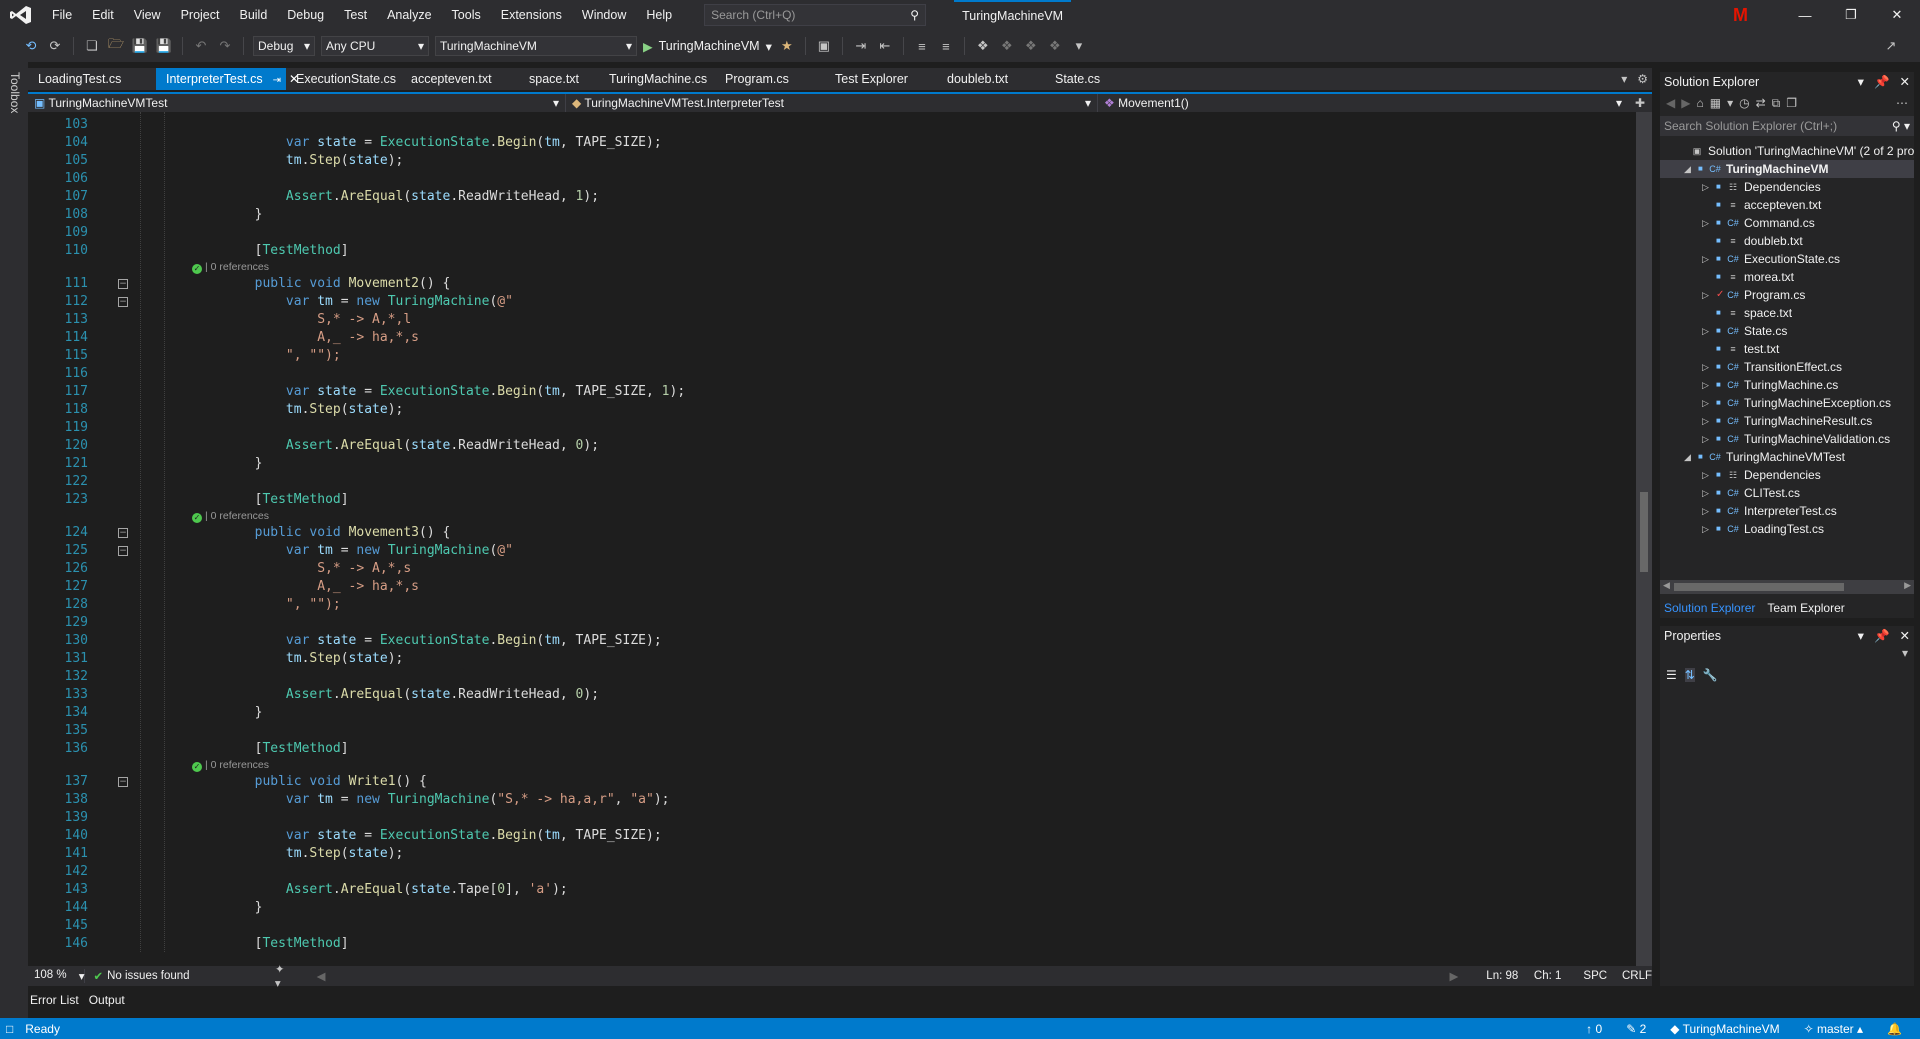 This screenshot has width=1920, height=1039. What do you see at coordinates (1787, 241) in the screenshot?
I see `tree-item: ≡ ■ doubleb.txt` at bounding box center [1787, 241].